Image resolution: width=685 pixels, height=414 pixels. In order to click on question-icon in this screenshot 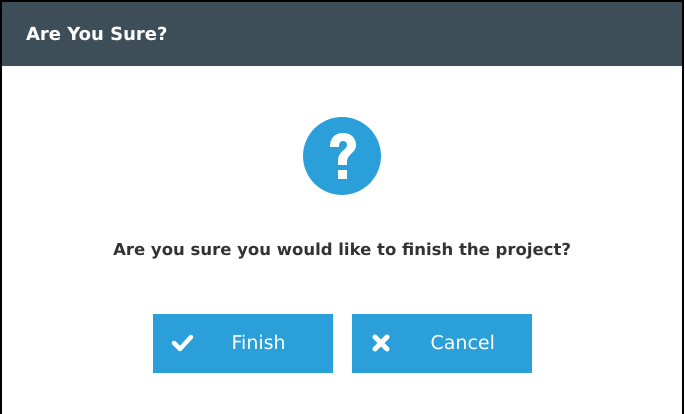, I will do `click(342, 156)`.